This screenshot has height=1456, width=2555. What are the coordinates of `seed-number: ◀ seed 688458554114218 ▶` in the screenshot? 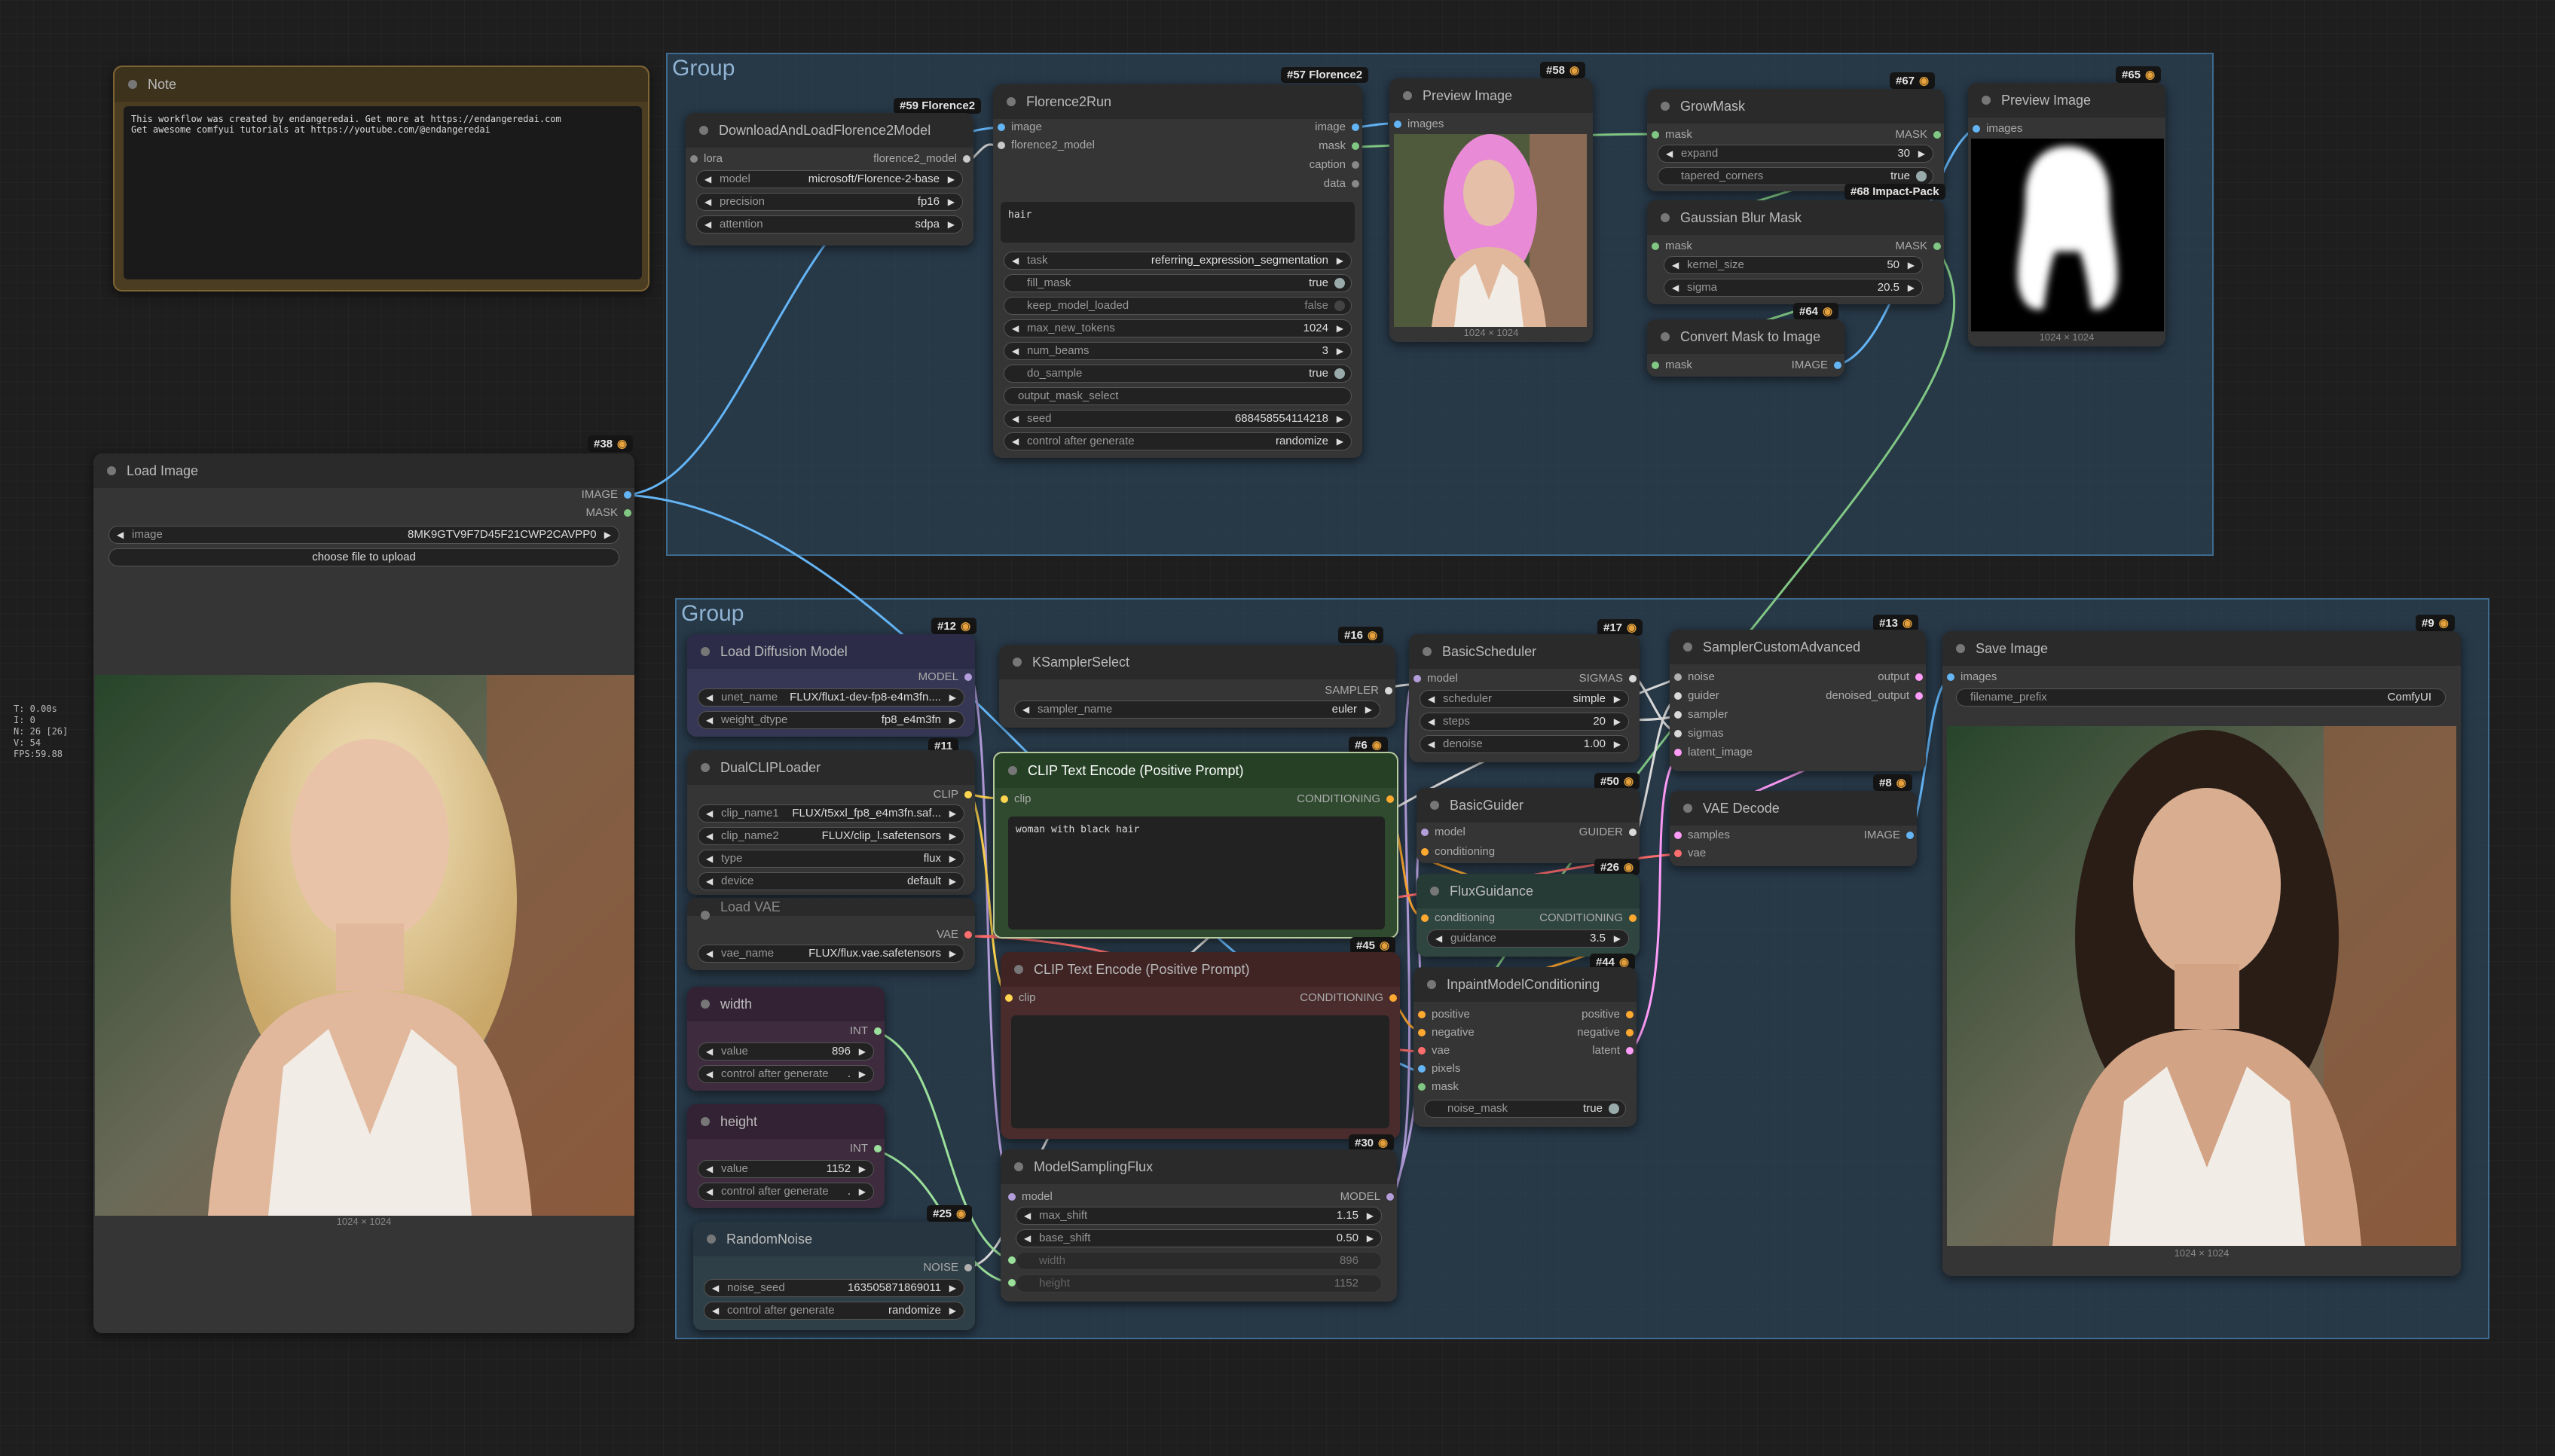 It's located at (1178, 419).